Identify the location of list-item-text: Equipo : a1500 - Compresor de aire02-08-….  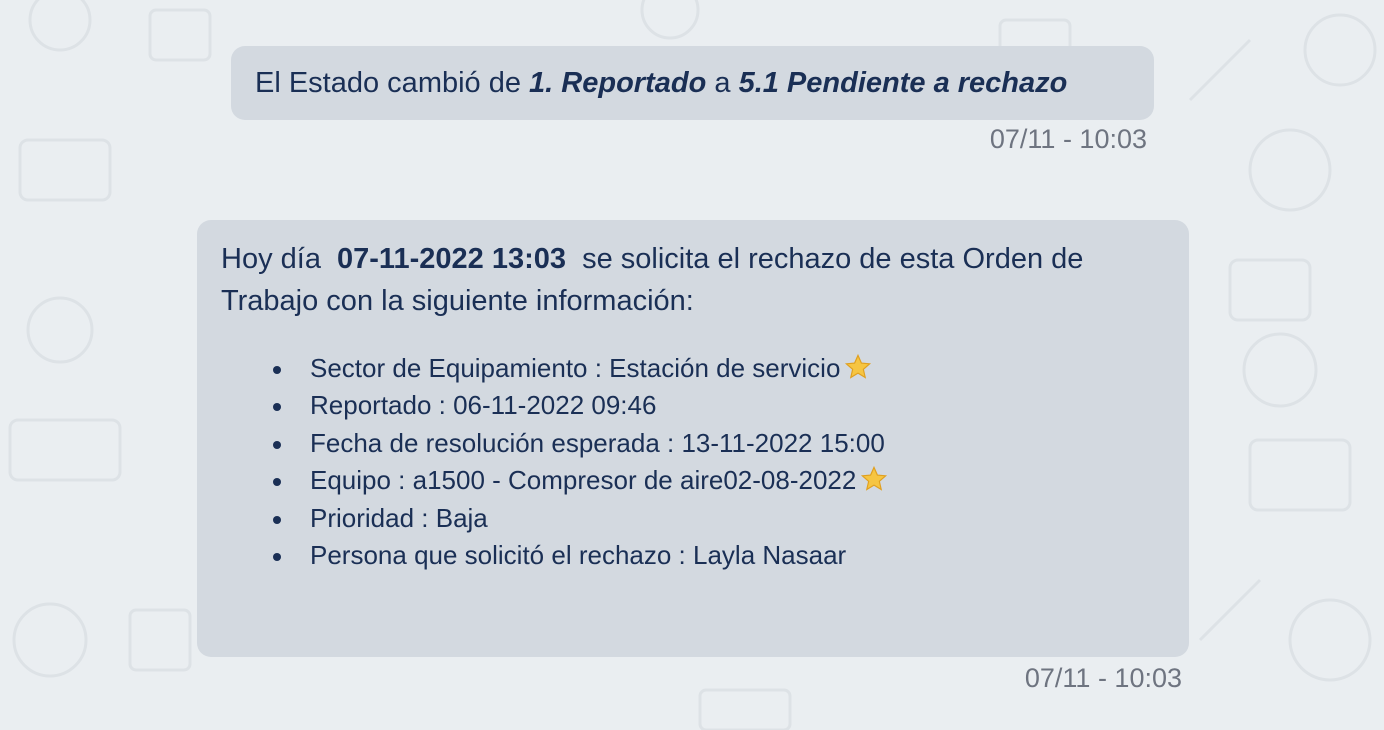
(583, 480).